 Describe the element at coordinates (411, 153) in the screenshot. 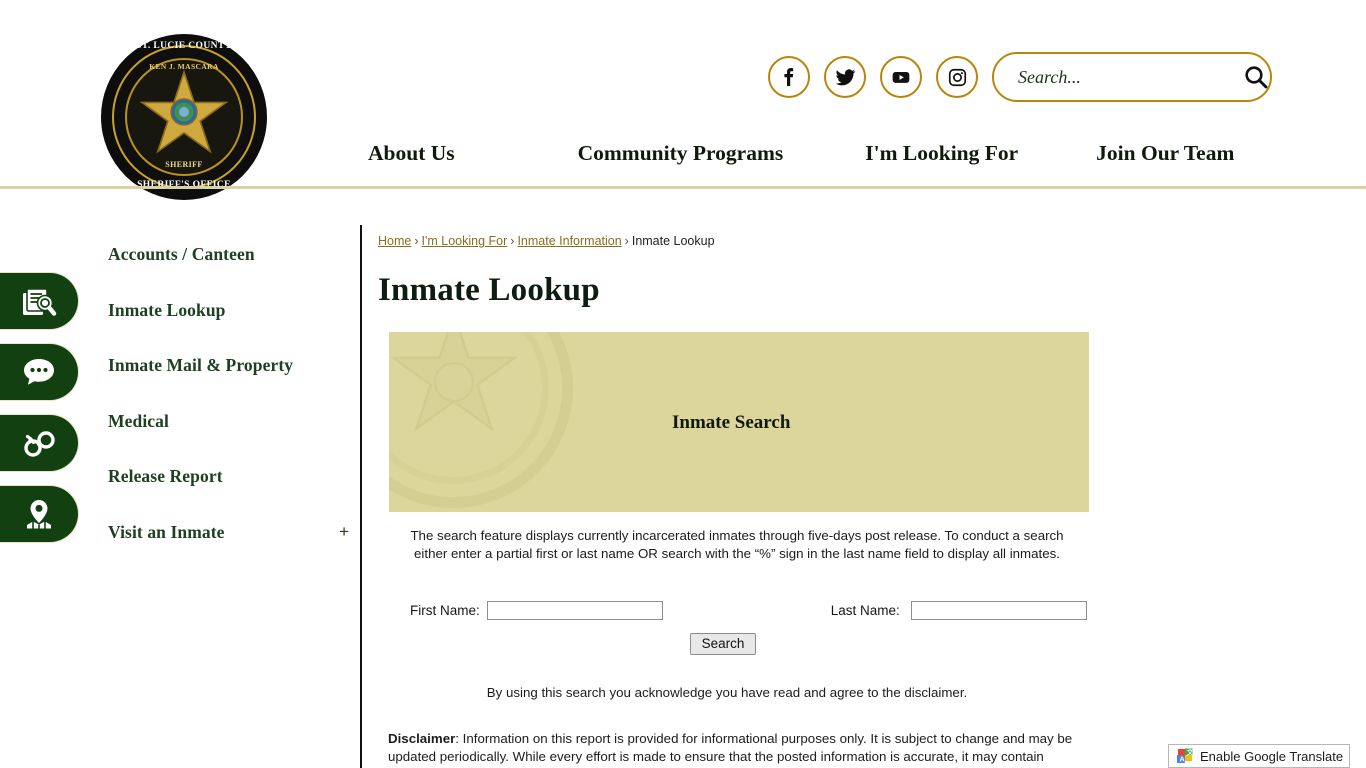

I see `nav-item-about-us: About Us` at that location.